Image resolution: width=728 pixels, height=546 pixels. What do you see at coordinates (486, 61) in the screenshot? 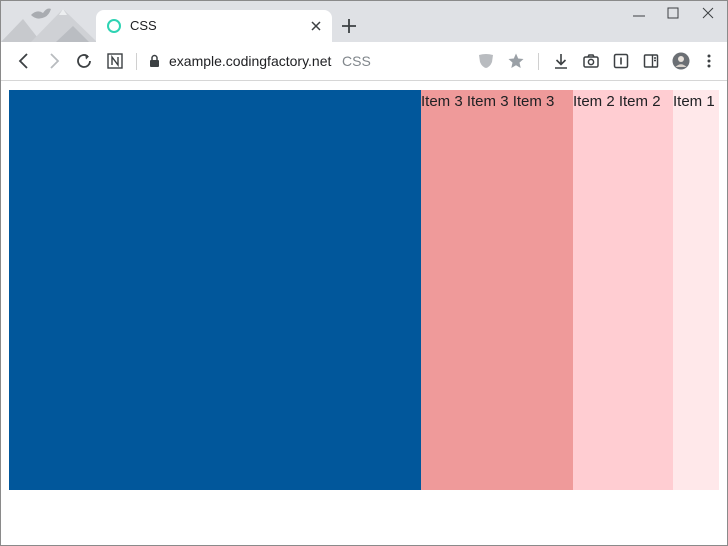
I see `shield-icon` at bounding box center [486, 61].